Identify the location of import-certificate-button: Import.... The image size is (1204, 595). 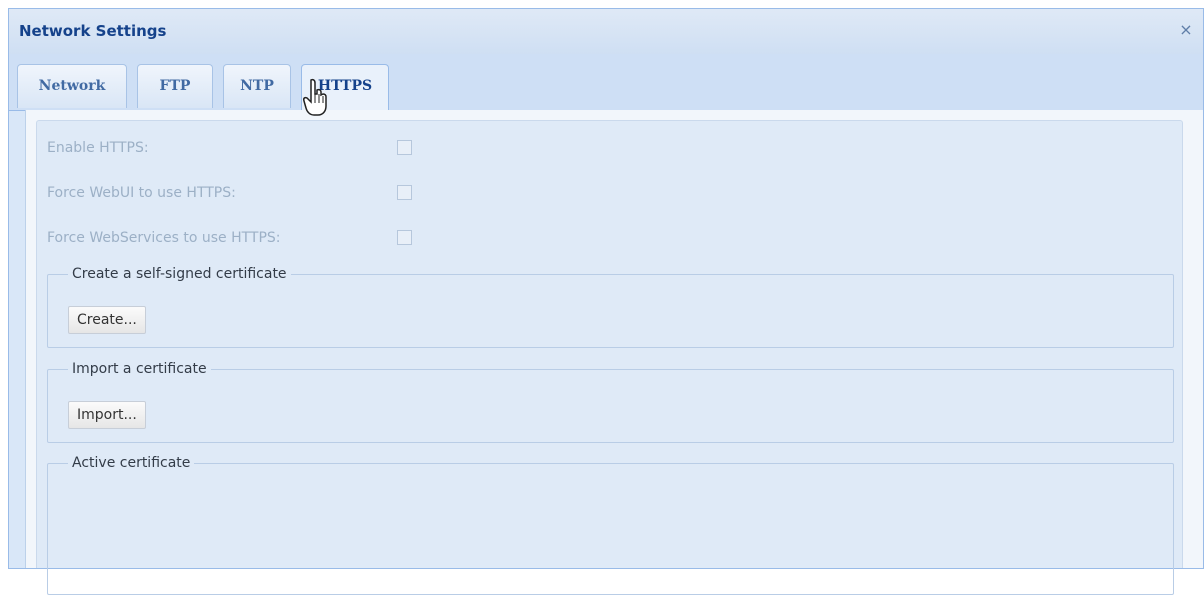
(107, 415).